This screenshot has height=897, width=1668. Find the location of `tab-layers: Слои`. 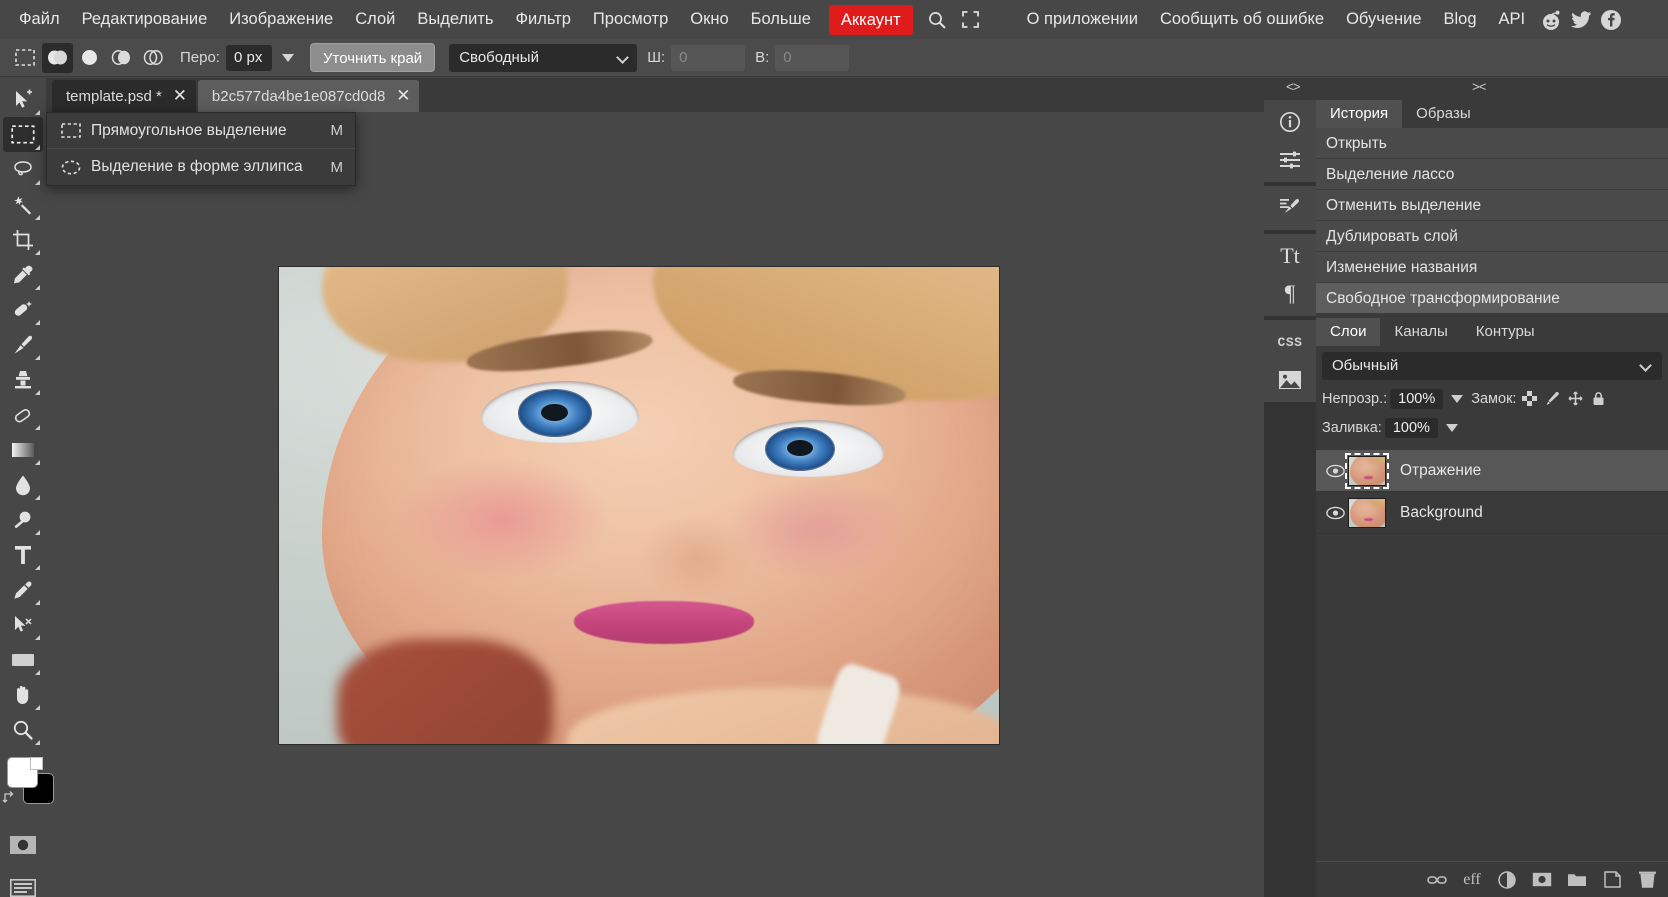

tab-layers: Слои is located at coordinates (1348, 332).